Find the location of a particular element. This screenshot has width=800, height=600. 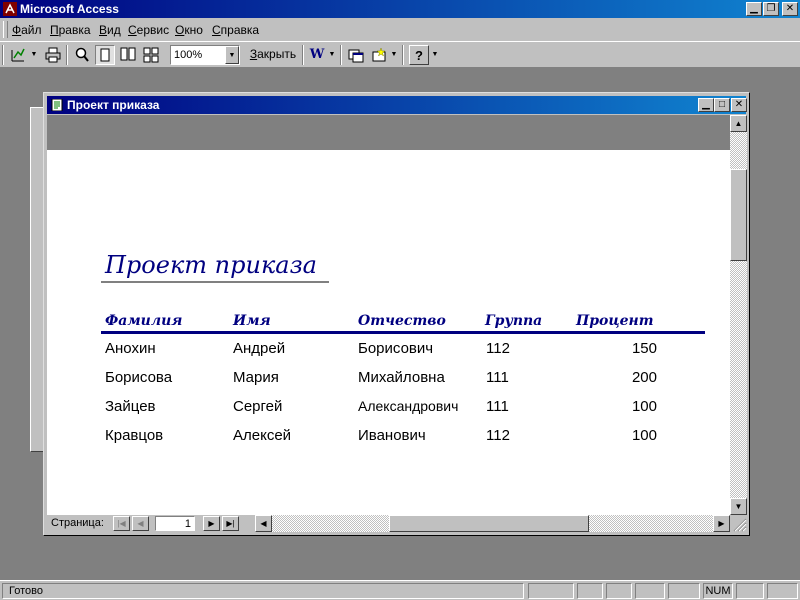

cell-surname: Кравцов is located at coordinates (134, 435).